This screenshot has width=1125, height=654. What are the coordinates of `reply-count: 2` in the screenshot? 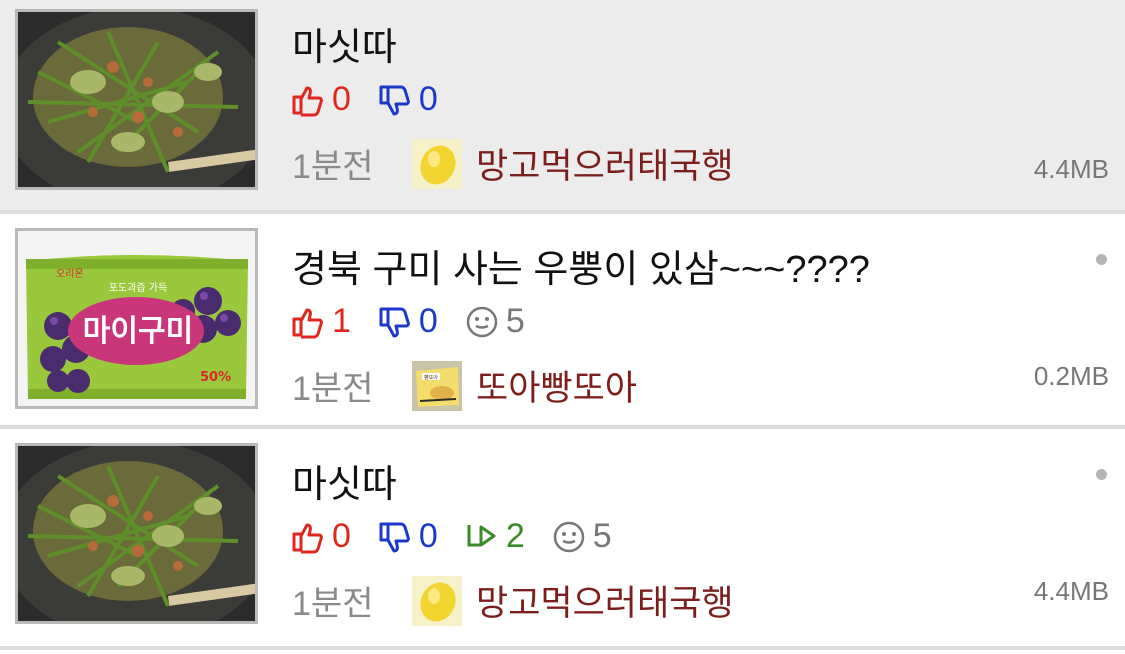 It's located at (494, 536).